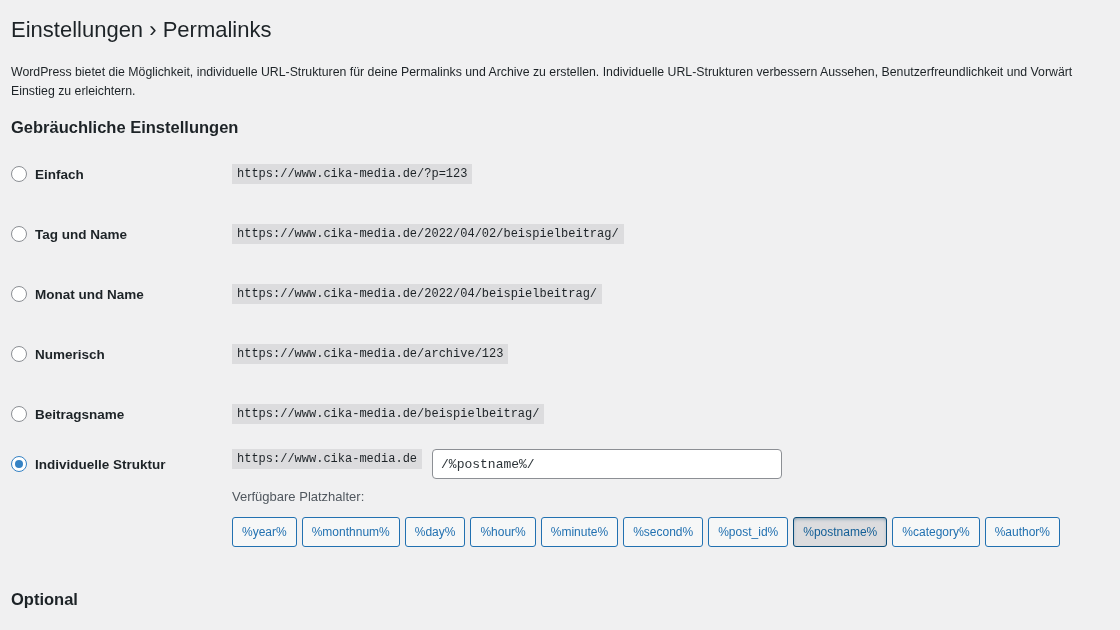 The height and width of the screenshot is (630, 1120). Describe the element at coordinates (45, 599) in the screenshot. I see `section-heading: Optional` at that location.